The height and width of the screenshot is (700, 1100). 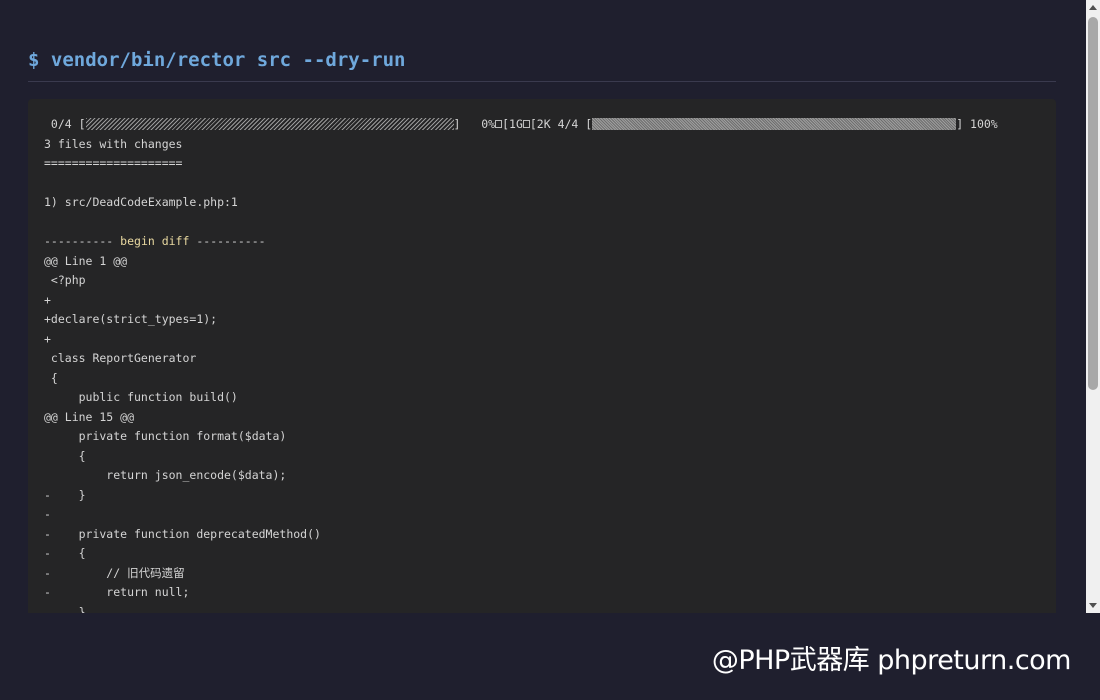 What do you see at coordinates (1093, 605) in the screenshot?
I see `scroll-down-arrow-icon` at bounding box center [1093, 605].